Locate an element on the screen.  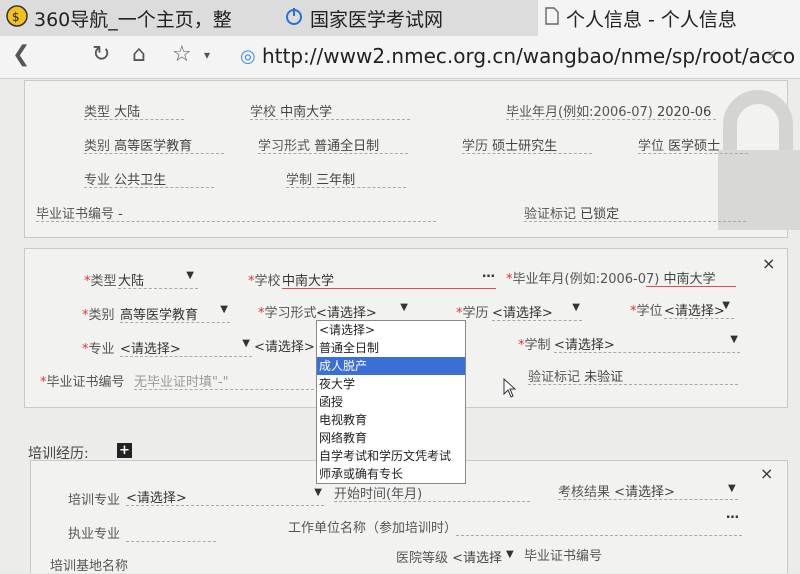
form-duration-label: *学制 is located at coordinates (534, 345).